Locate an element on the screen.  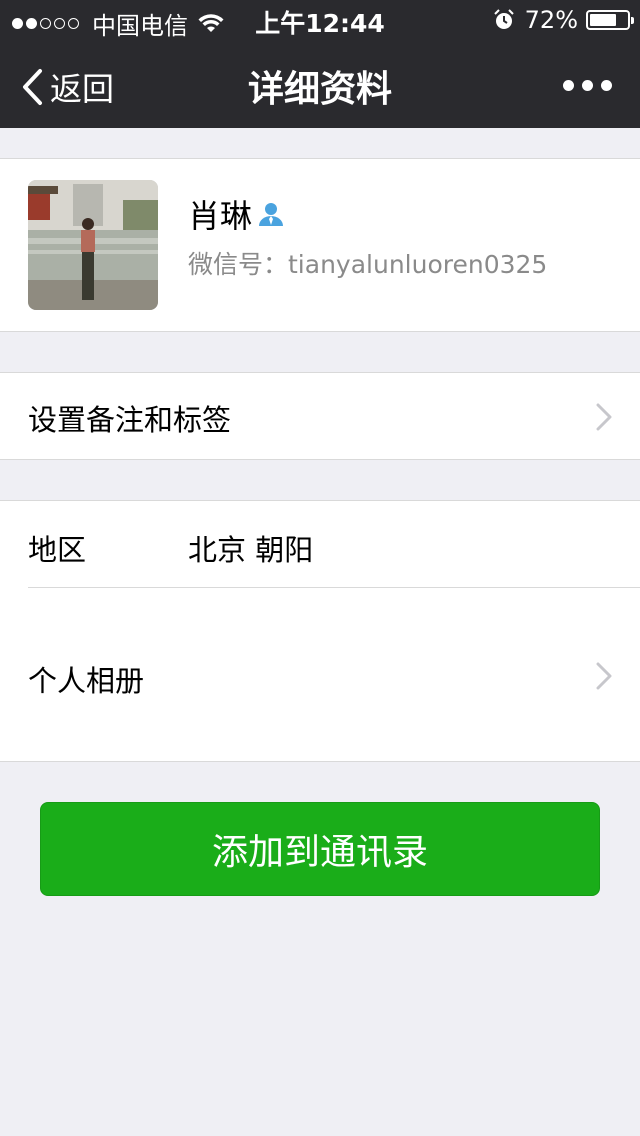
top-bar: 中国电信 上午12:44 72% 返回 详细资料 is located at coordinates (320, 64).